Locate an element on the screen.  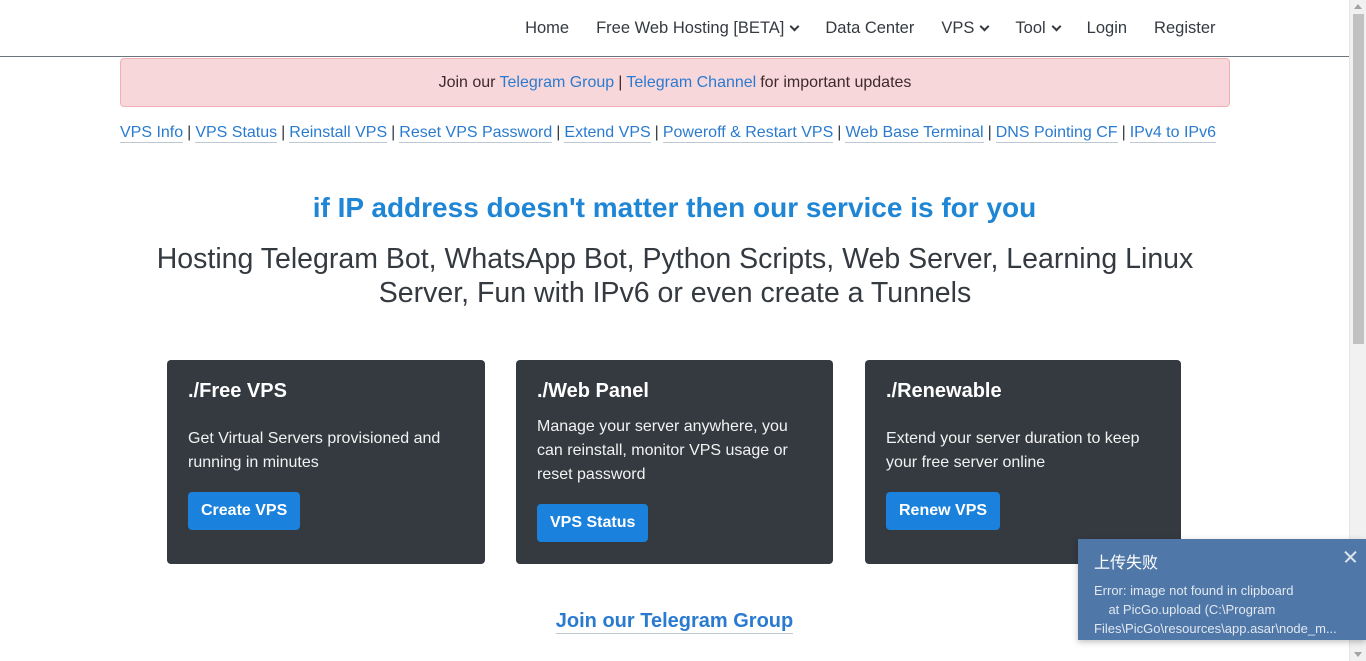
vps-status-button: VPS Status is located at coordinates (593, 523).